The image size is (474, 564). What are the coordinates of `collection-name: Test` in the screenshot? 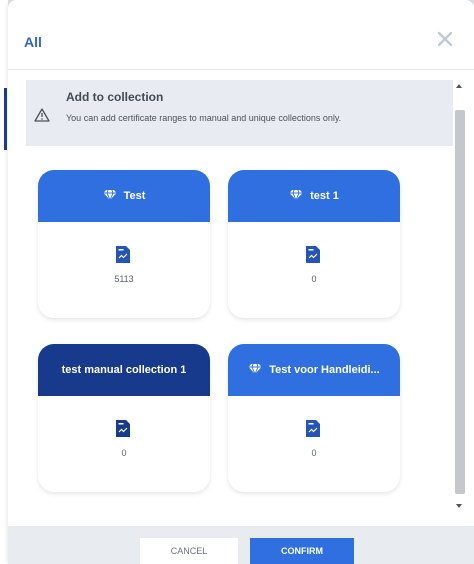 It's located at (134, 196).